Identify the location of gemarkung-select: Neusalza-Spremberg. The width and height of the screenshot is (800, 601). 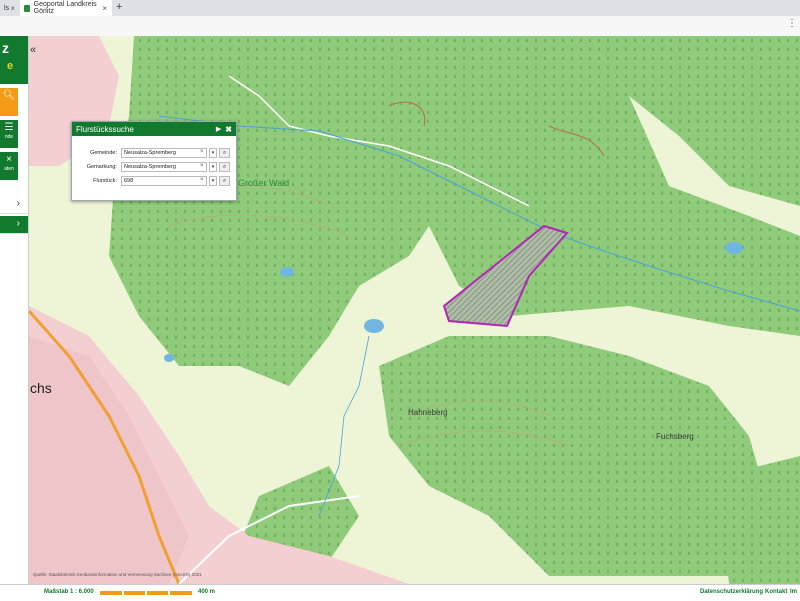
(164, 167).